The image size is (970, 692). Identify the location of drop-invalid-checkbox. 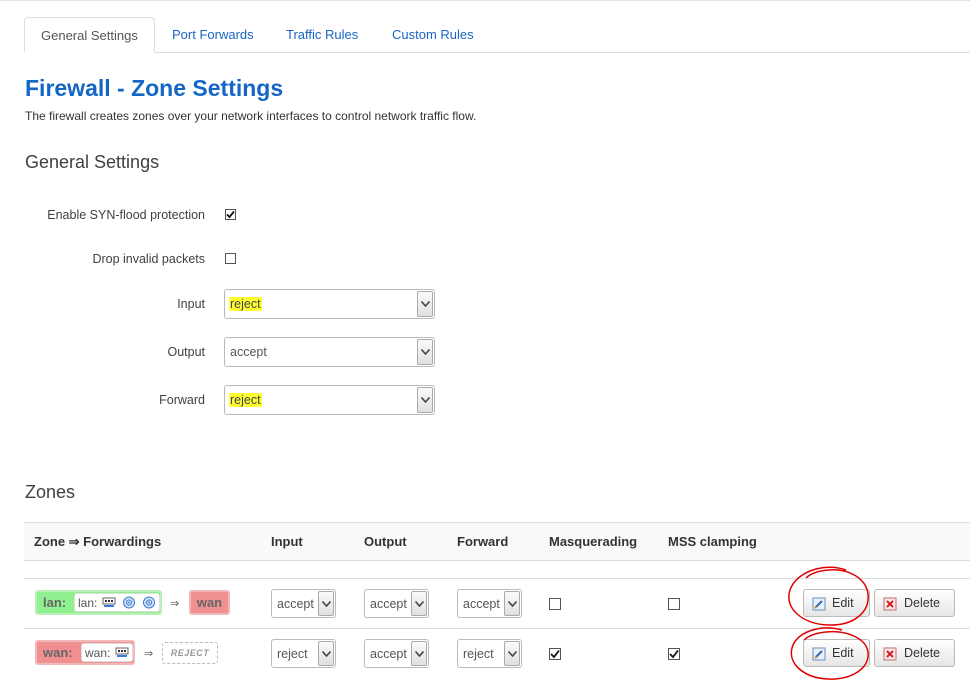
(230, 258).